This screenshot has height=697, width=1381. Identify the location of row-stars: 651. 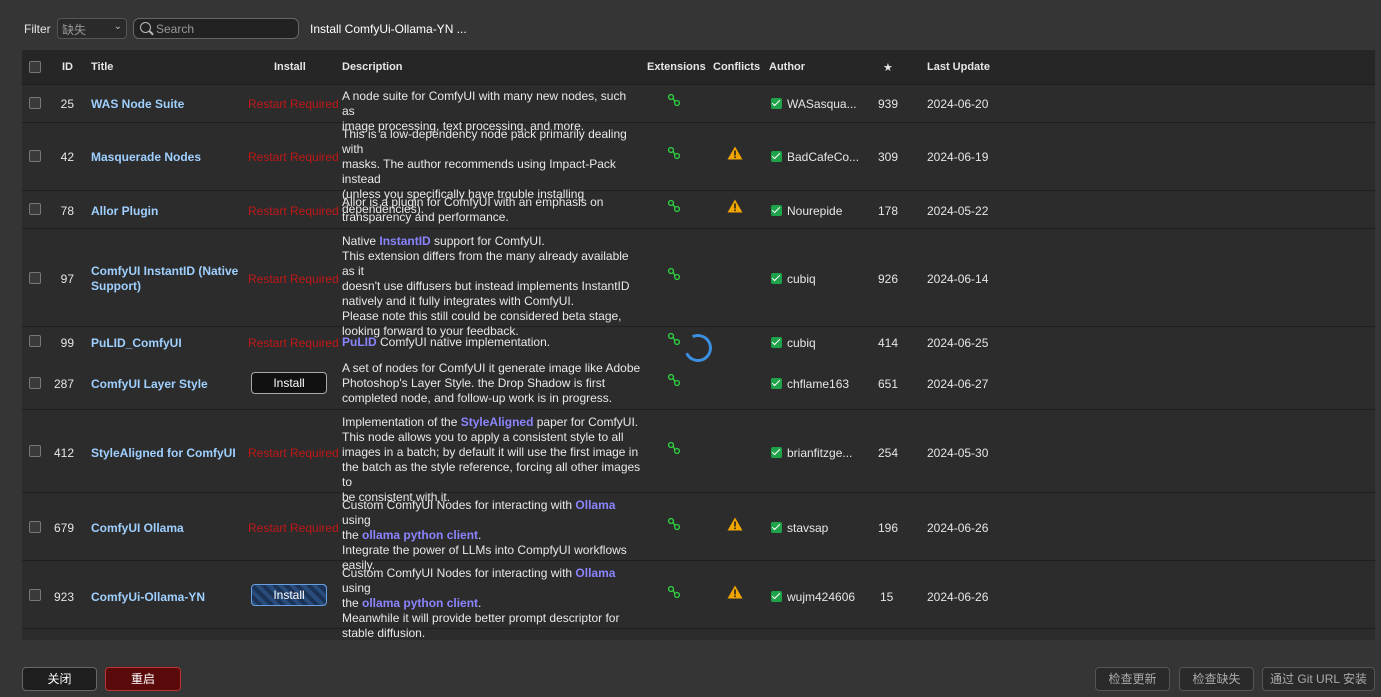
(888, 384).